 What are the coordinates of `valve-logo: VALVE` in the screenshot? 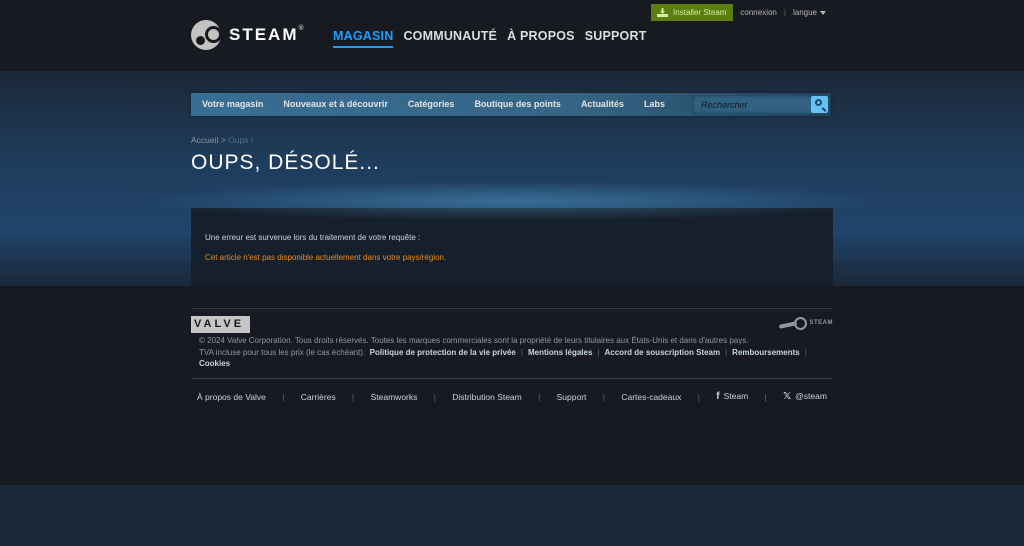 It's located at (220, 324).